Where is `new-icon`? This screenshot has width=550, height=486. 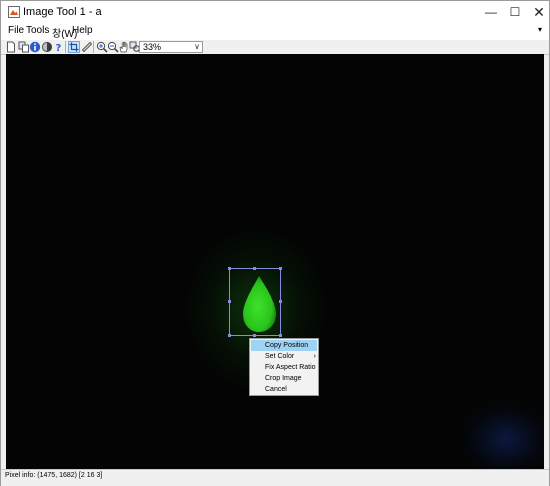 new-icon is located at coordinates (11, 47).